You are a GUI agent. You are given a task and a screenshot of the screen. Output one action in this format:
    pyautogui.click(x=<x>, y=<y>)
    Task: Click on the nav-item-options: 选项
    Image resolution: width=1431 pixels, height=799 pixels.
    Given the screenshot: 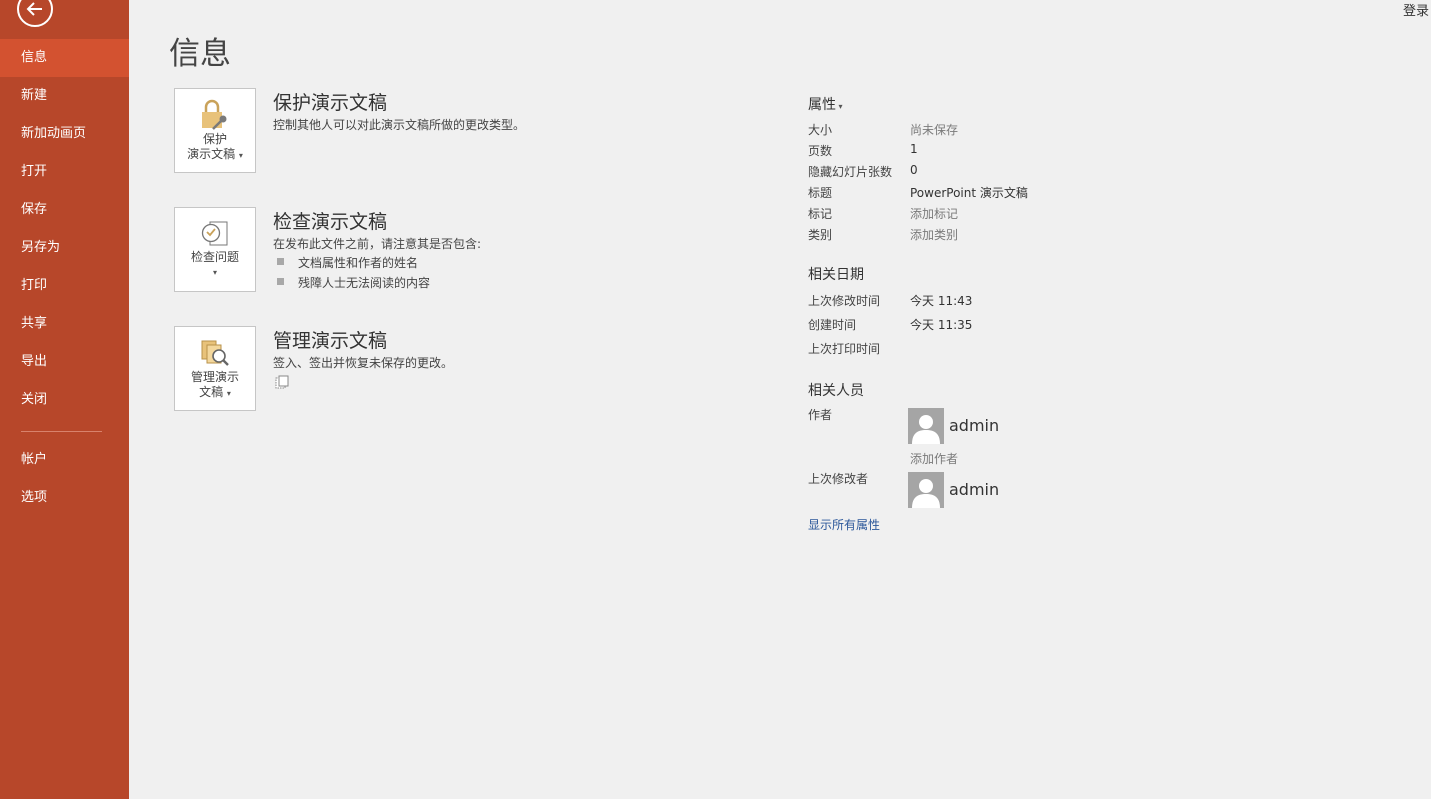 What is the action you would take?
    pyautogui.click(x=64, y=498)
    